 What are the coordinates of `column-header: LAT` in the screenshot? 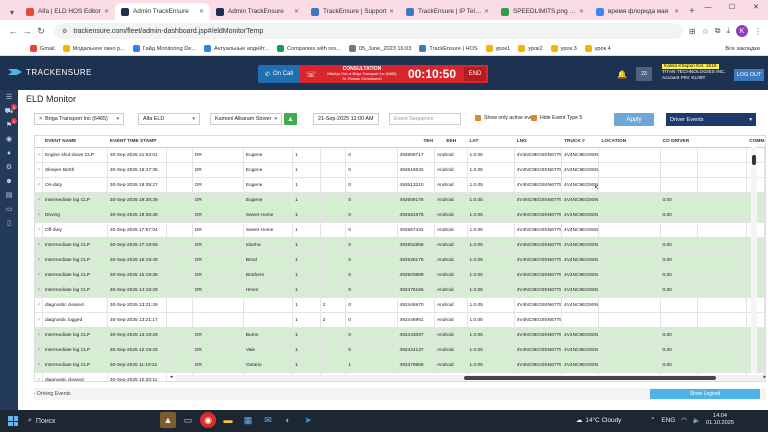 It's located at (491, 141).